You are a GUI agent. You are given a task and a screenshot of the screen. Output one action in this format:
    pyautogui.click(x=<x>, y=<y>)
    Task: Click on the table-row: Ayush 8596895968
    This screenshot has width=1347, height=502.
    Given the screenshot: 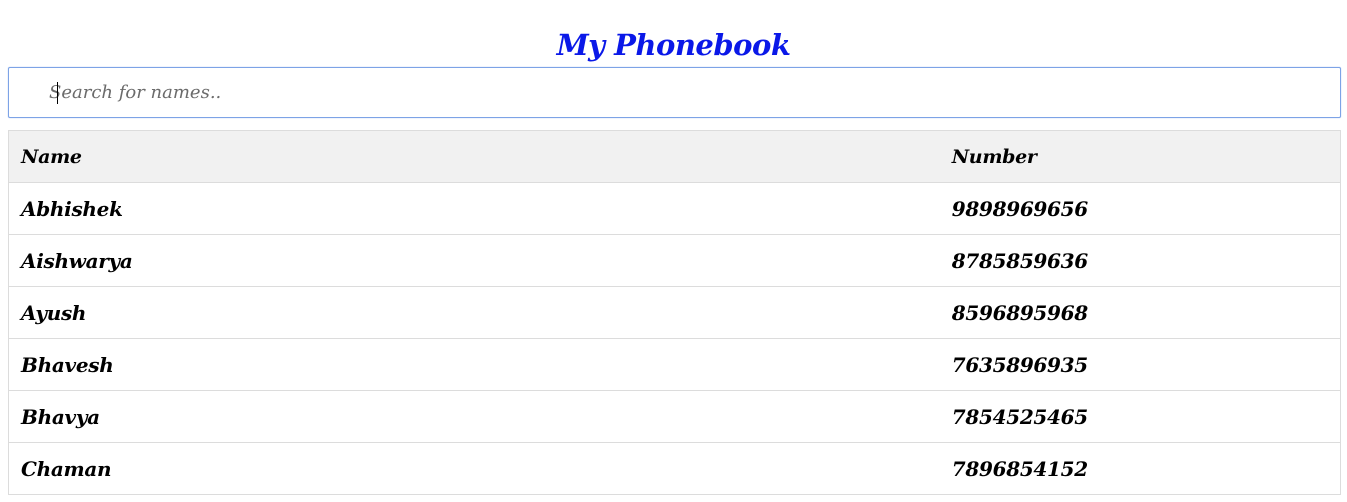 What is the action you would take?
    pyautogui.click(x=674, y=312)
    